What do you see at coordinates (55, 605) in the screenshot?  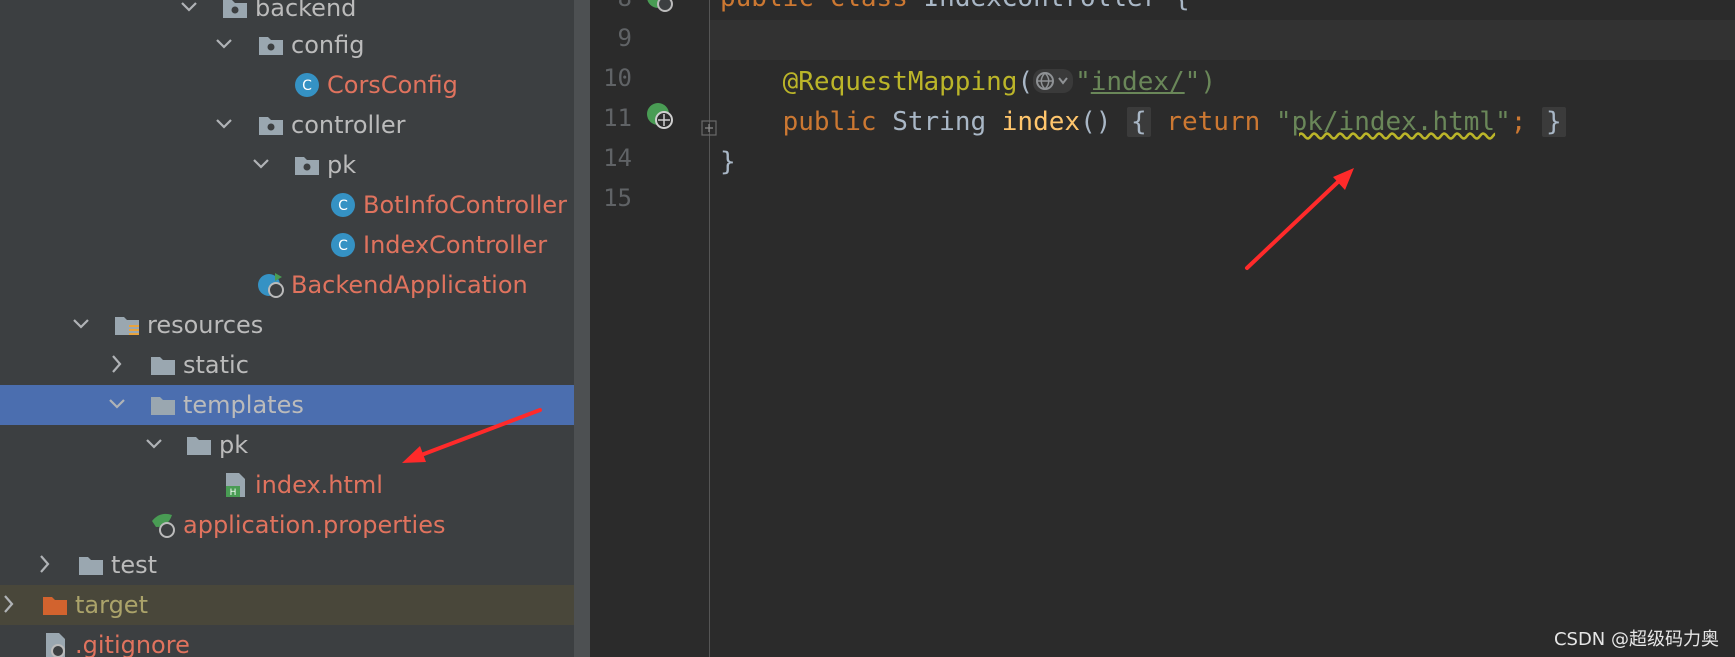 I see `excluded-folder-icon` at bounding box center [55, 605].